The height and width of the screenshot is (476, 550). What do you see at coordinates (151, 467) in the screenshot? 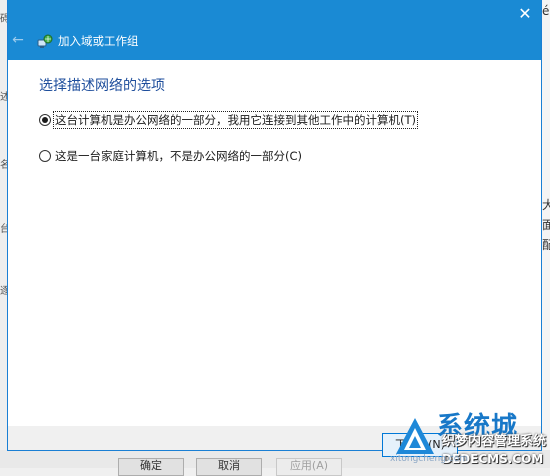
I see `ok-button: 确定` at bounding box center [151, 467].